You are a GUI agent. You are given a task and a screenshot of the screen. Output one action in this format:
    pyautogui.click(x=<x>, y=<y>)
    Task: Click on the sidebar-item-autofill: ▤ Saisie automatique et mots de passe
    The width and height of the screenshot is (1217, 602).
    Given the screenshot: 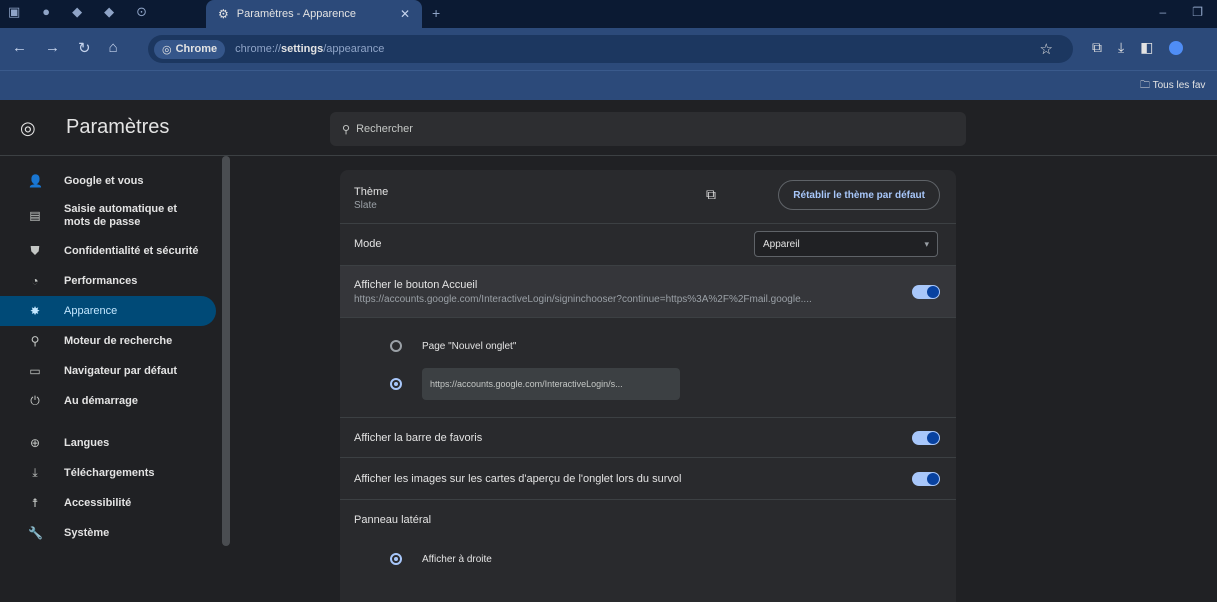 What is the action you would take?
    pyautogui.click(x=115, y=216)
    